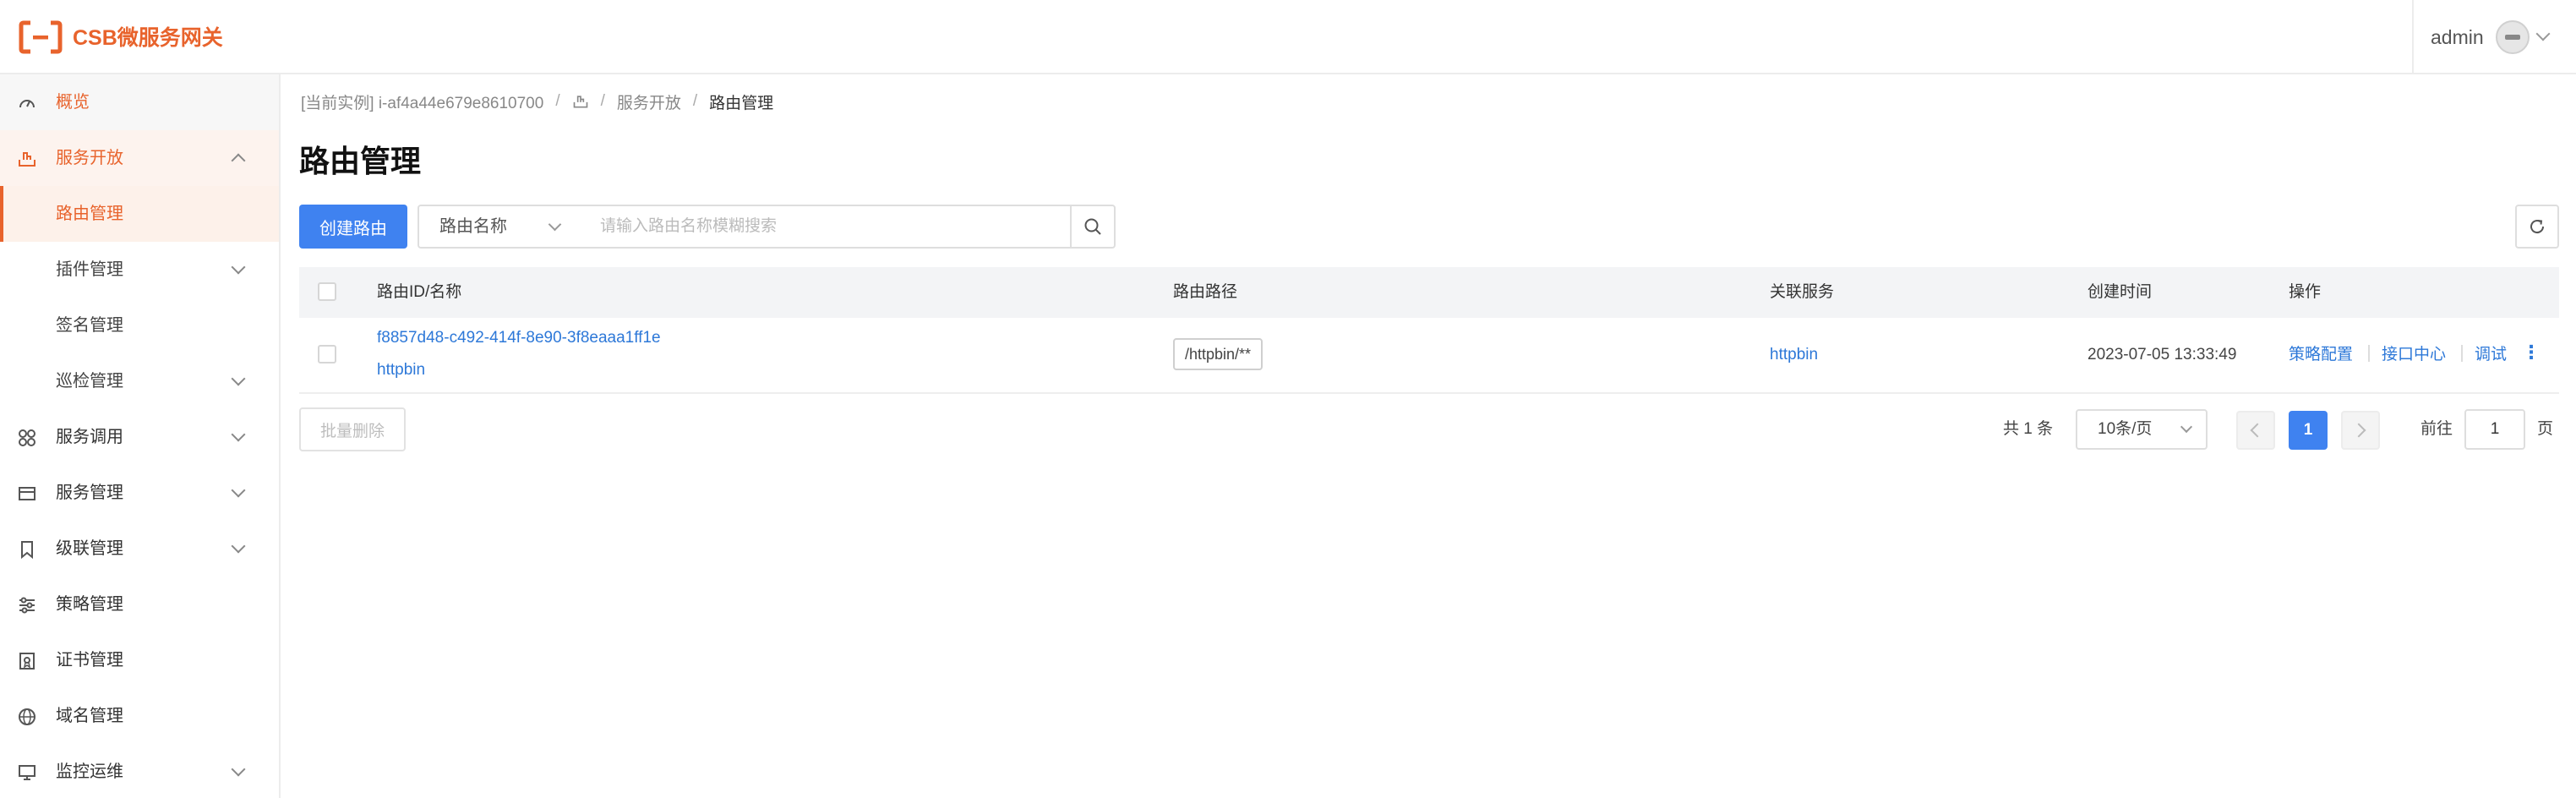 The width and height of the screenshot is (2576, 798). I want to click on page-size-select: 10条/页, so click(2142, 429).